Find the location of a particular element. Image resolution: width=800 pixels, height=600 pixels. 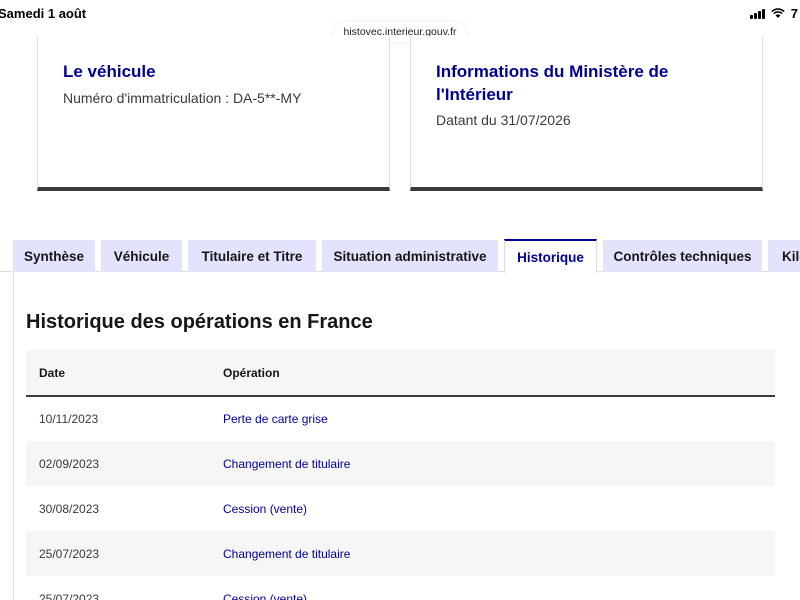

column-header-operation: Opération is located at coordinates (499, 373).